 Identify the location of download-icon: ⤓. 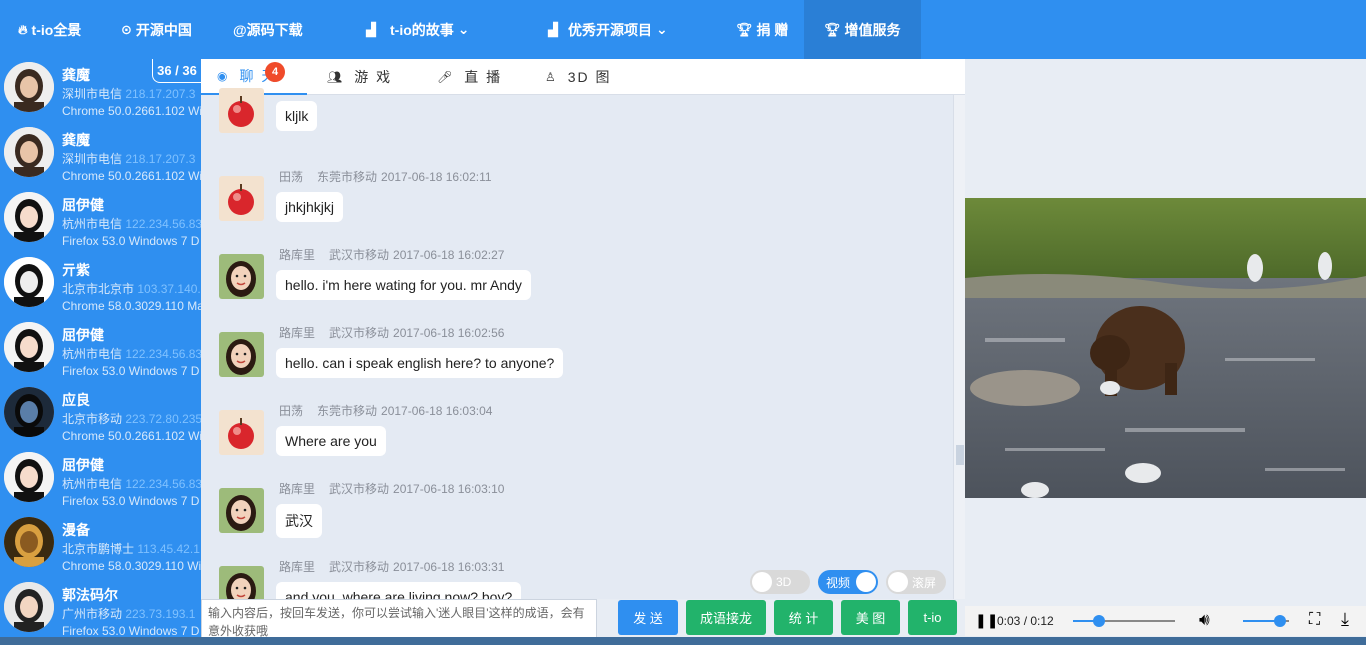
(1345, 619).